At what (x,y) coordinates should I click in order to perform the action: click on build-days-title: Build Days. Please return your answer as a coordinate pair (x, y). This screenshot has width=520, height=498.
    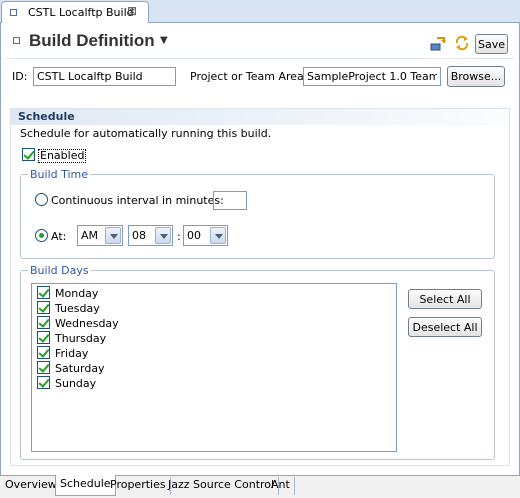
    Looking at the image, I should click on (59, 270).